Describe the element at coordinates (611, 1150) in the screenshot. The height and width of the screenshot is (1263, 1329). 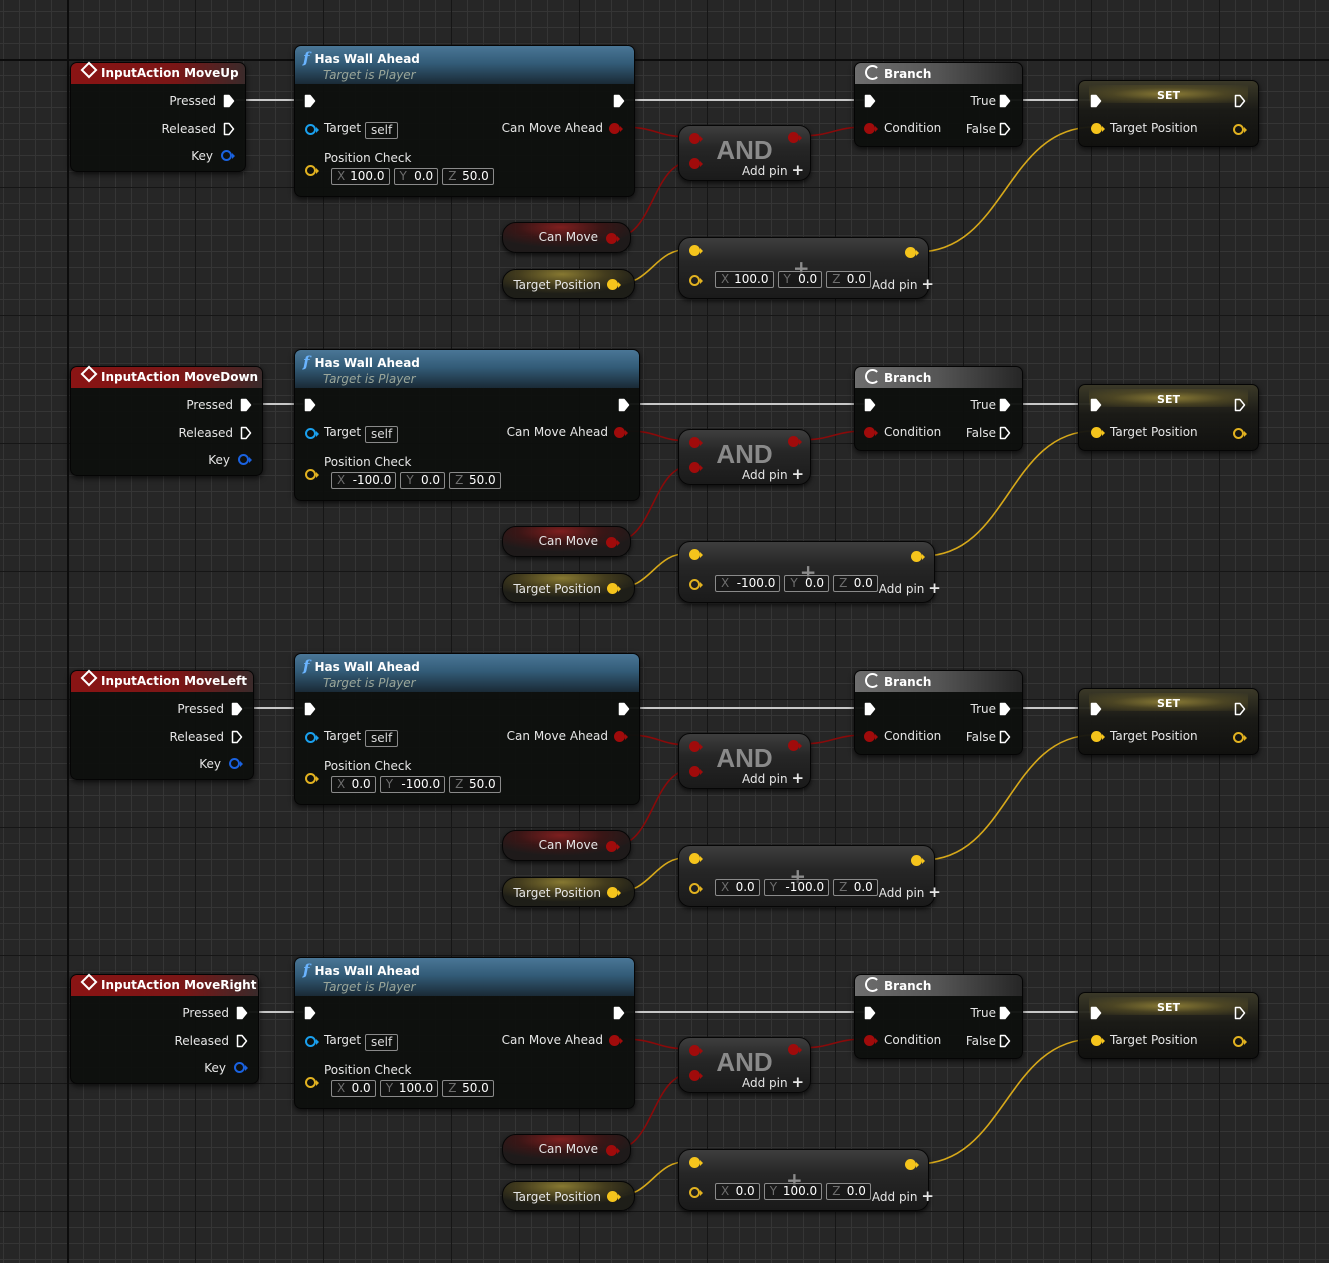
I see `can-move-pin` at that location.